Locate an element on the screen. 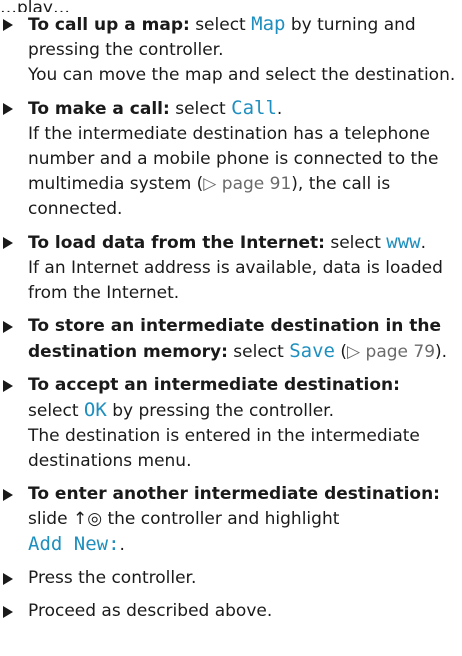 This screenshot has width=462, height=656. ui-option-map: Map is located at coordinates (268, 24).